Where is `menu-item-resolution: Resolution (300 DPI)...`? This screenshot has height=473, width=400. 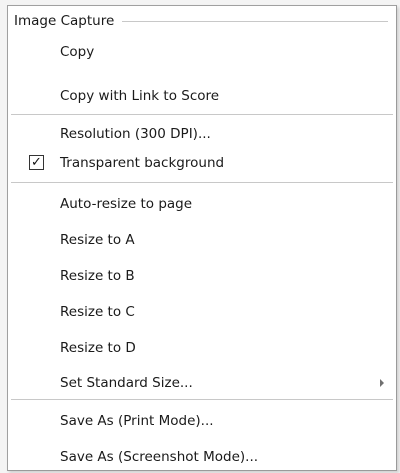
menu-item-resolution: Resolution (300 DPI)... is located at coordinates (202, 134).